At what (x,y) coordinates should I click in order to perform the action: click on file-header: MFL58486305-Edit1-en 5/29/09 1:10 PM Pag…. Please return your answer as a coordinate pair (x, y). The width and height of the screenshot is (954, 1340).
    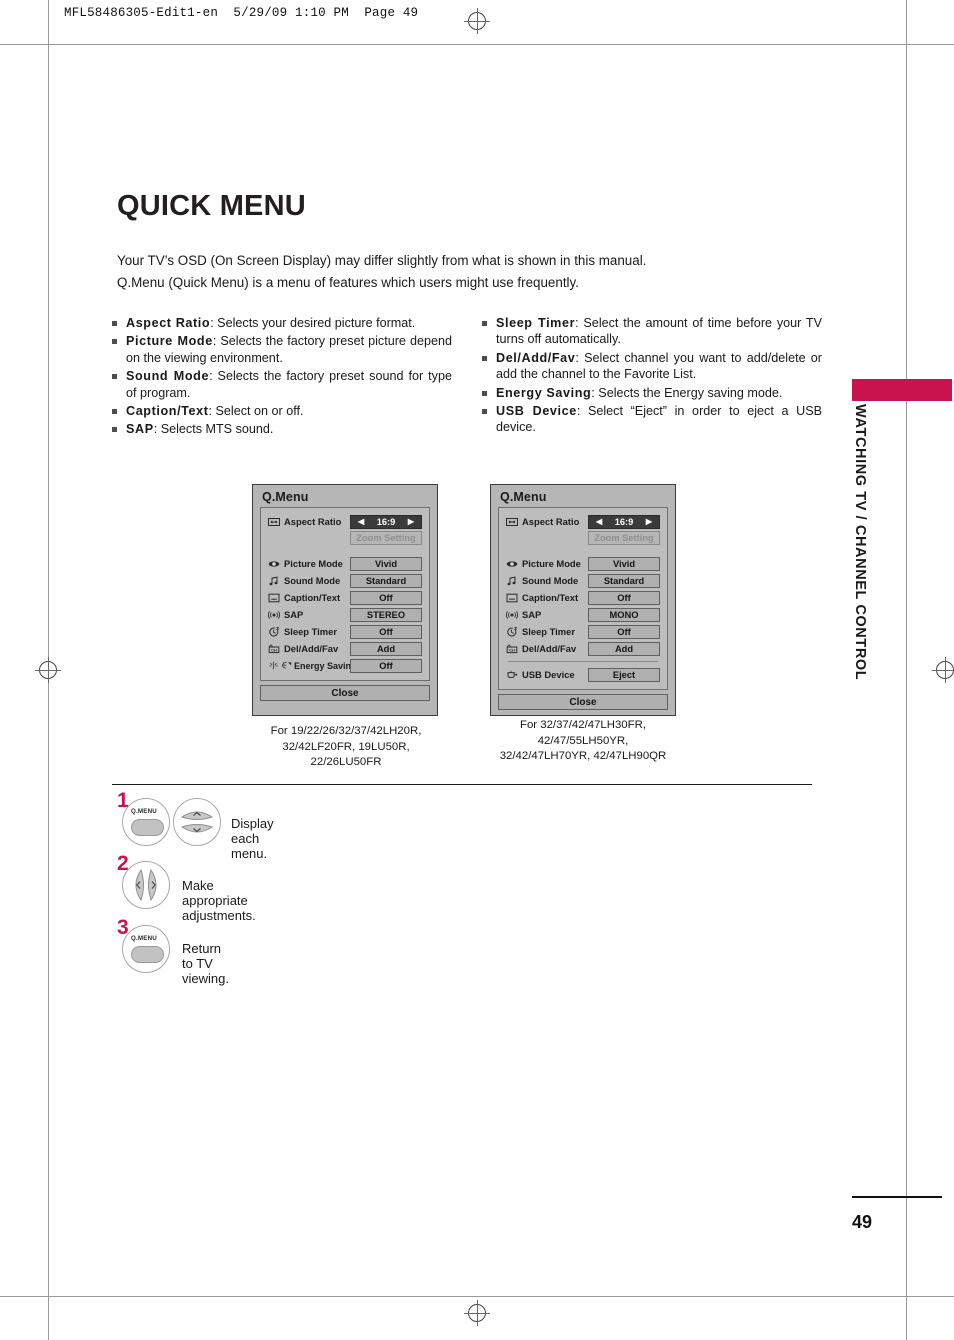
    Looking at the image, I should click on (241, 13).